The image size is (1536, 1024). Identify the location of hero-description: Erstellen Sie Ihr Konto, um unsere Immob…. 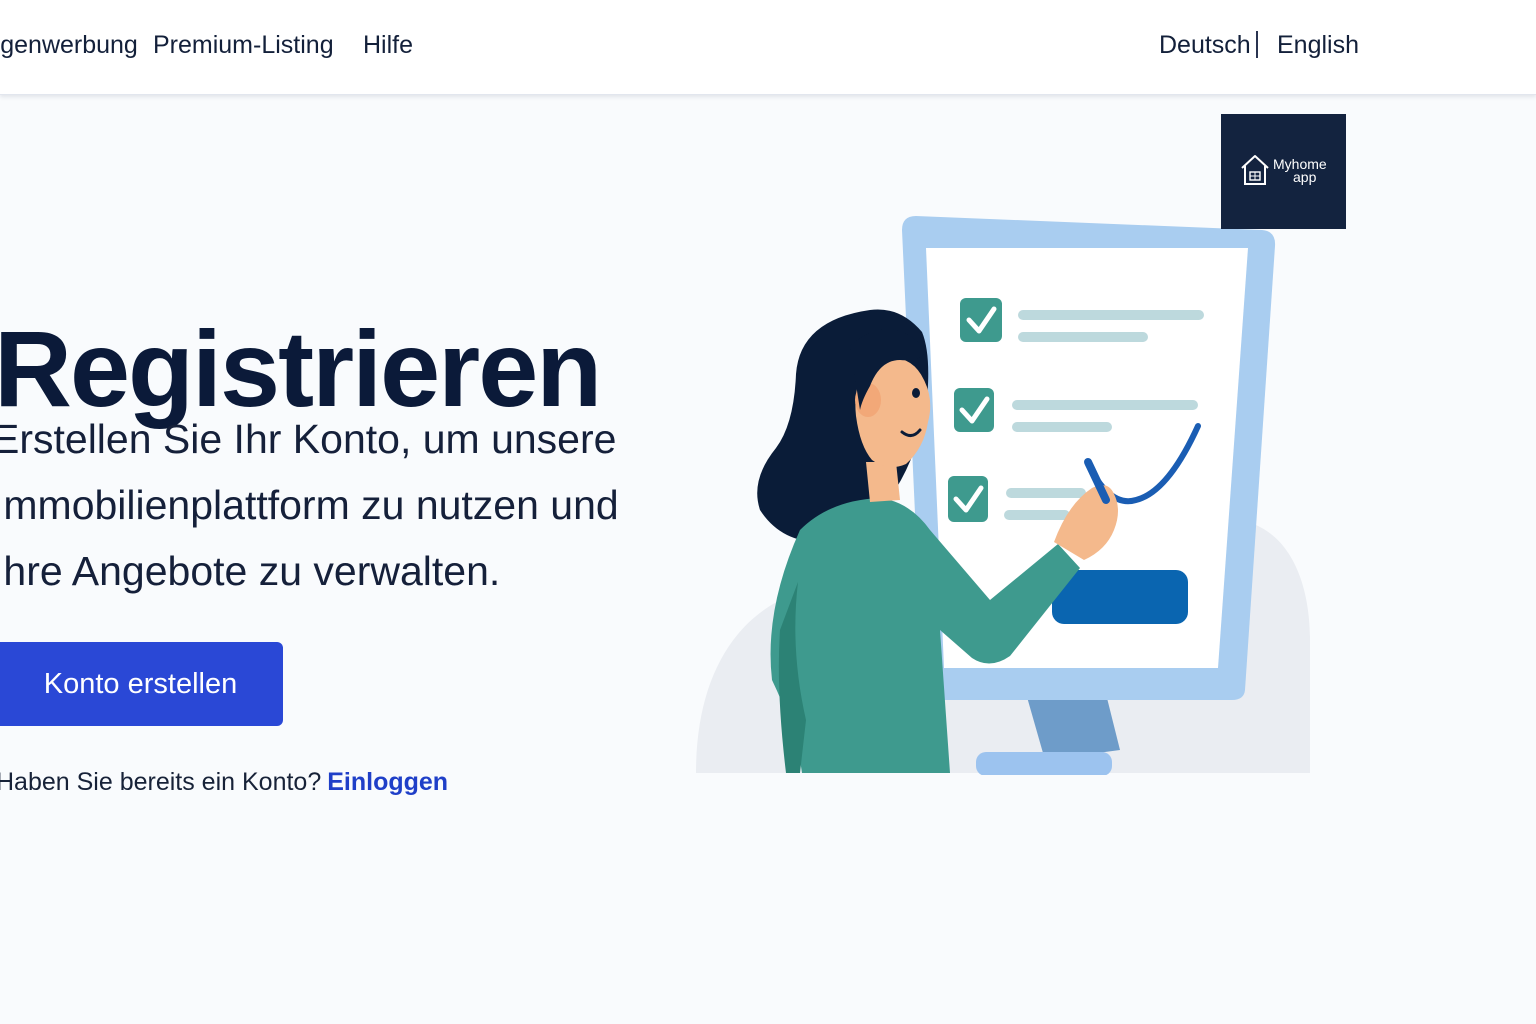
(316, 505).